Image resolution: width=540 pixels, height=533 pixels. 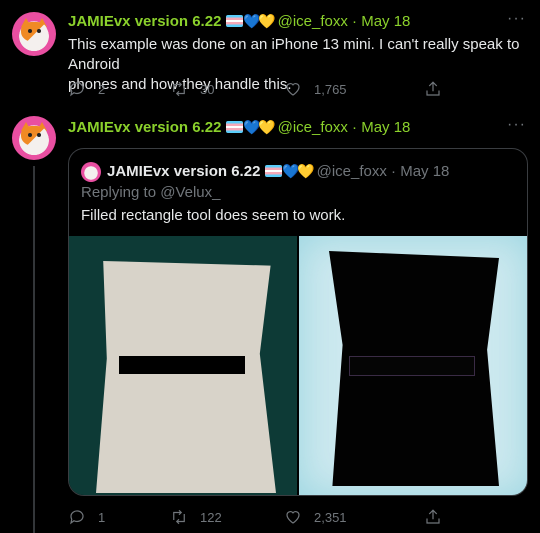 What do you see at coordinates (213, 215) in the screenshot?
I see `quote-text: Filled rectangle tool does seem to work.` at bounding box center [213, 215].